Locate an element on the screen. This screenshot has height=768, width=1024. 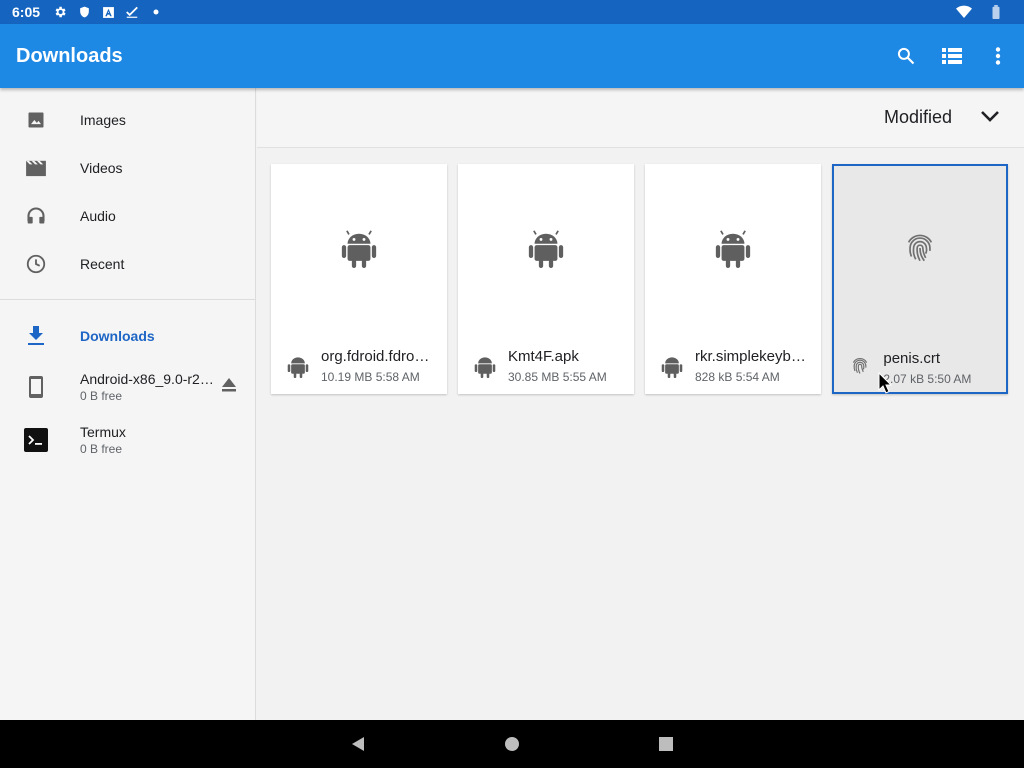
more-vert-icon is located at coordinates (998, 56).